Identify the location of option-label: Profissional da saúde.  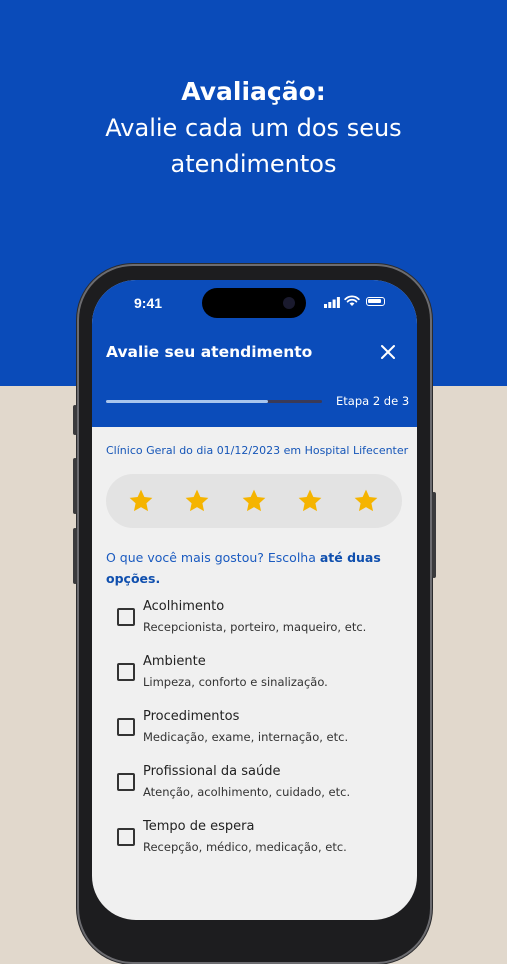
(212, 771).